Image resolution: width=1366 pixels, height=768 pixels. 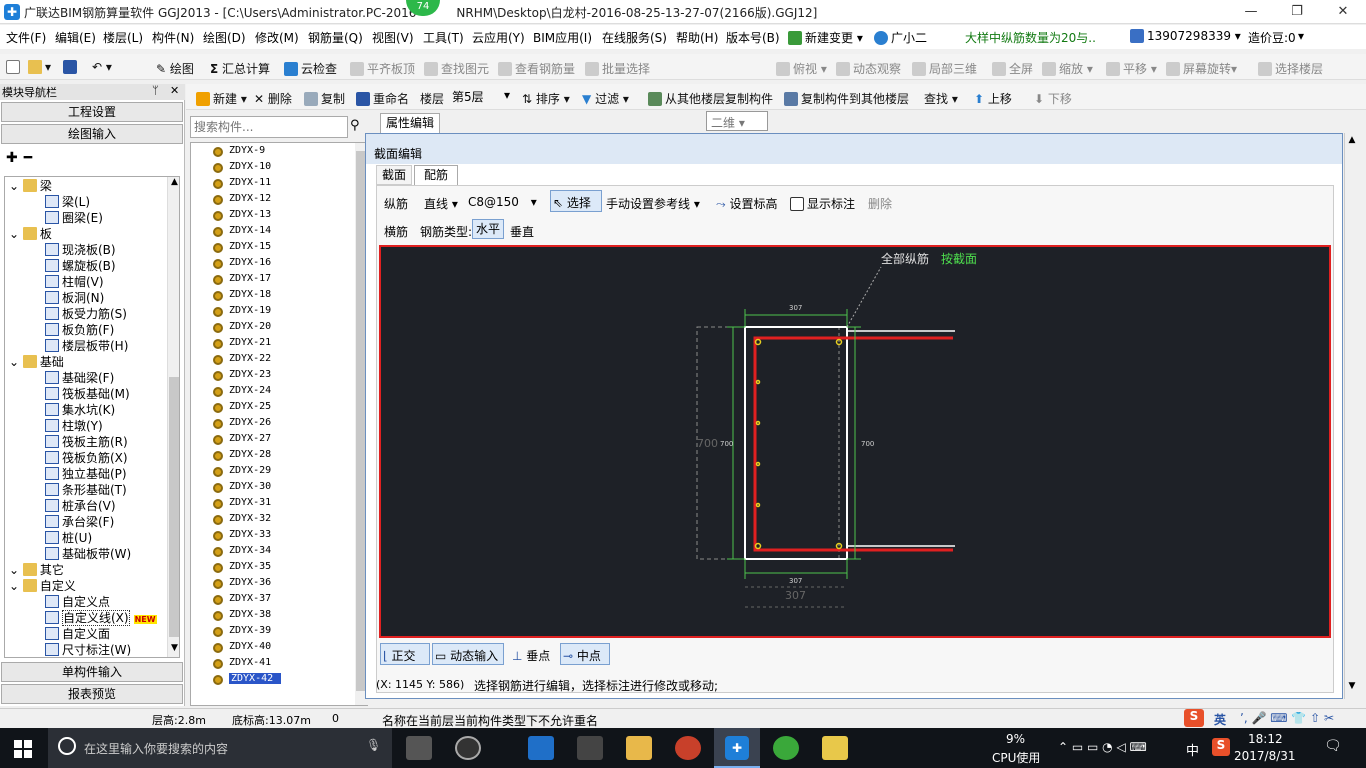 I want to click on tree-item: 梁(L), so click(x=67, y=202).